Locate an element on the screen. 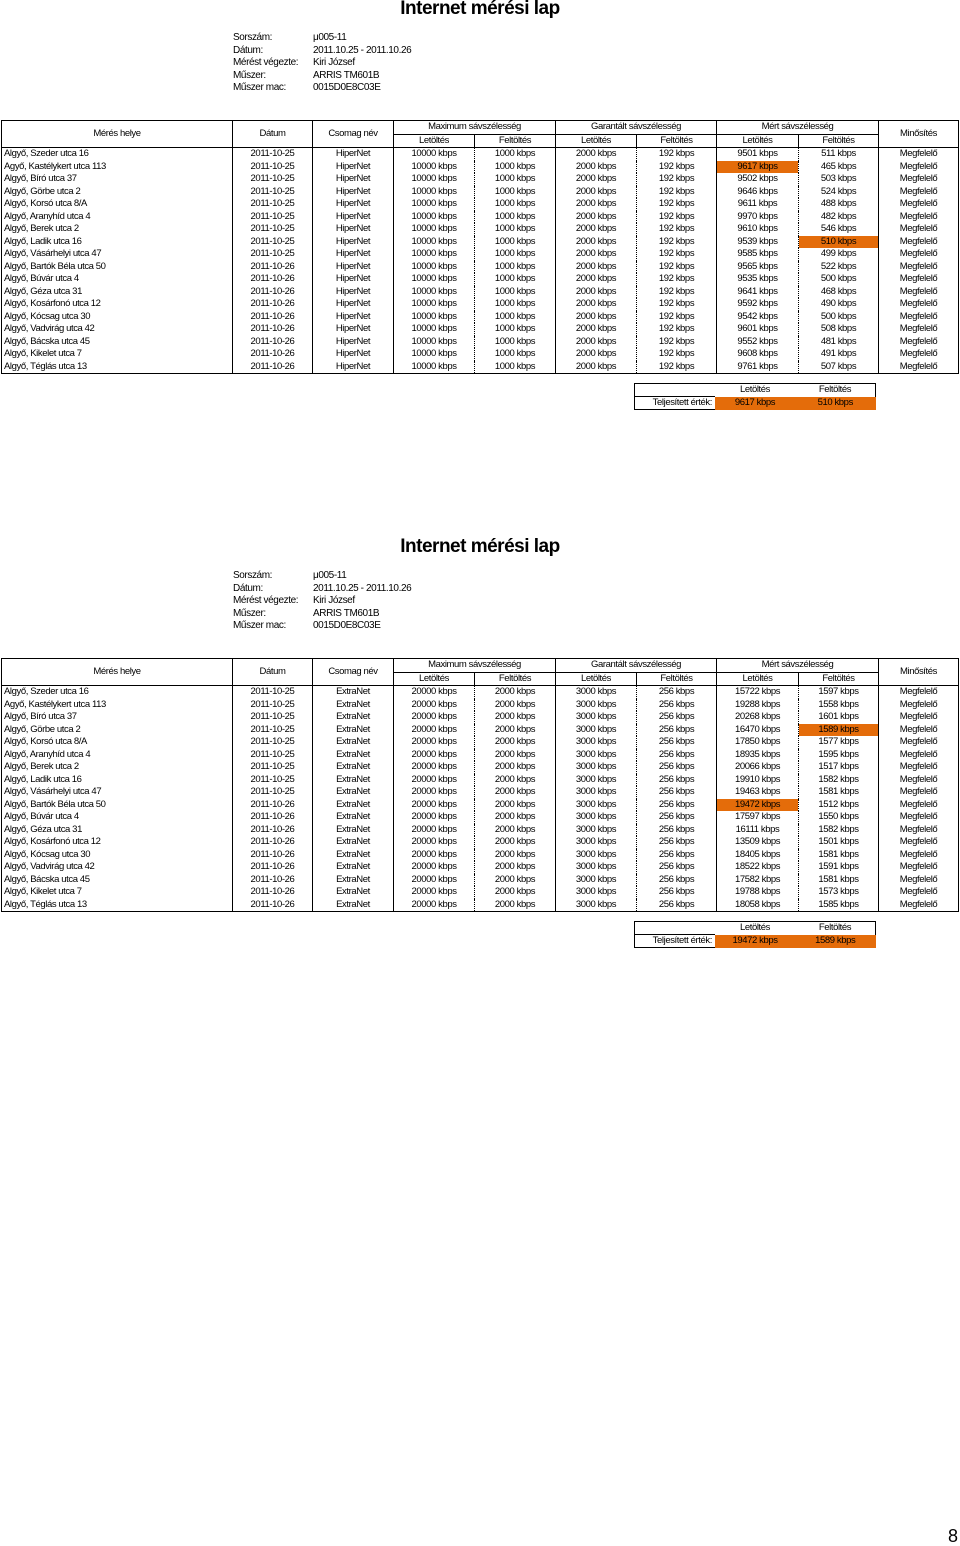 The width and height of the screenshot is (960, 1546). cell: Algyő, Szeder utca 16 is located at coordinates (117, 692).